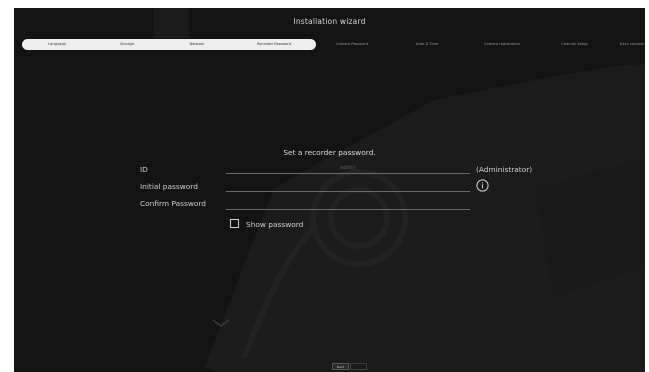  What do you see at coordinates (57, 44) in the screenshot?
I see `step-language: Language` at bounding box center [57, 44].